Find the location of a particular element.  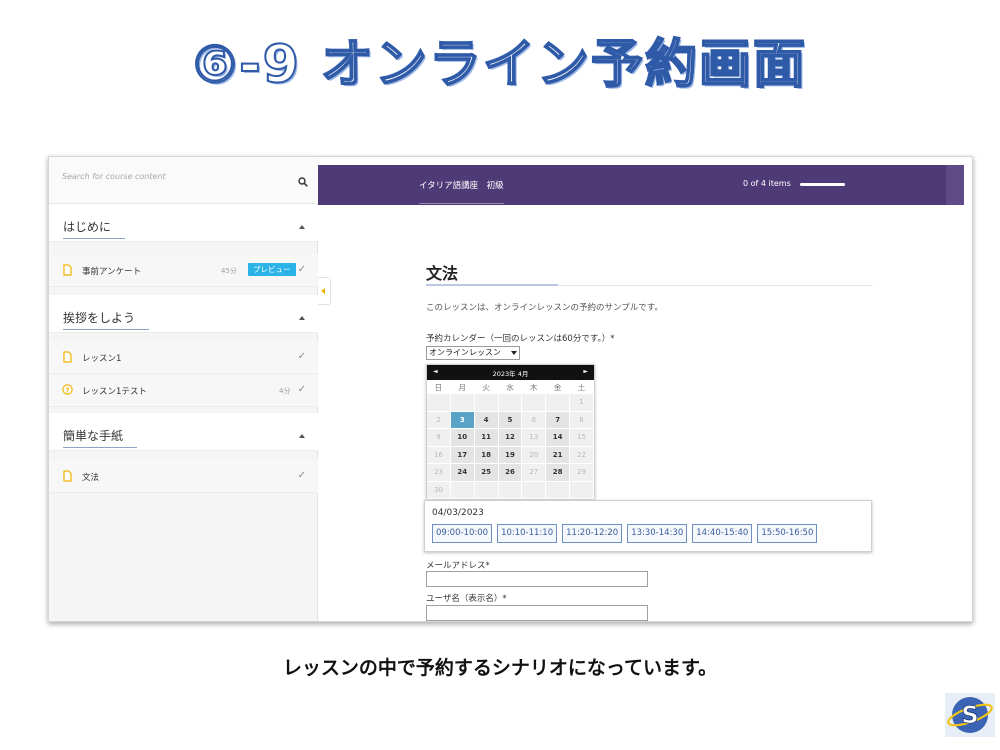

course-title-tab: イタリア語講座 初級 is located at coordinates (461, 191).